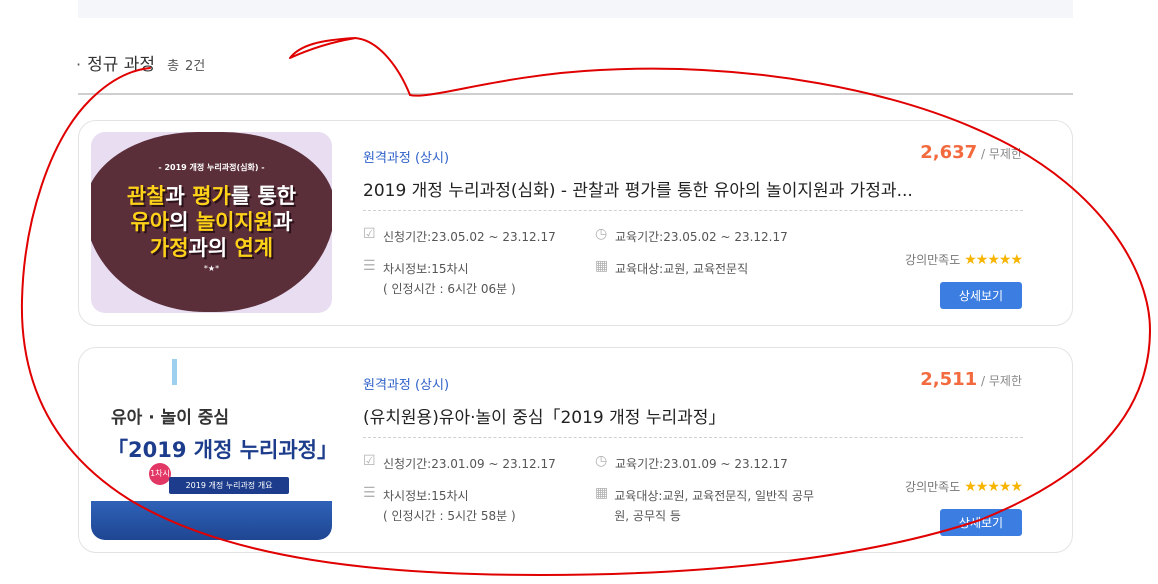 The width and height of the screenshot is (1158, 584). What do you see at coordinates (211, 196) in the screenshot?
I see `thumbnail-line: 관찰과 평가를 통한` at bounding box center [211, 196].